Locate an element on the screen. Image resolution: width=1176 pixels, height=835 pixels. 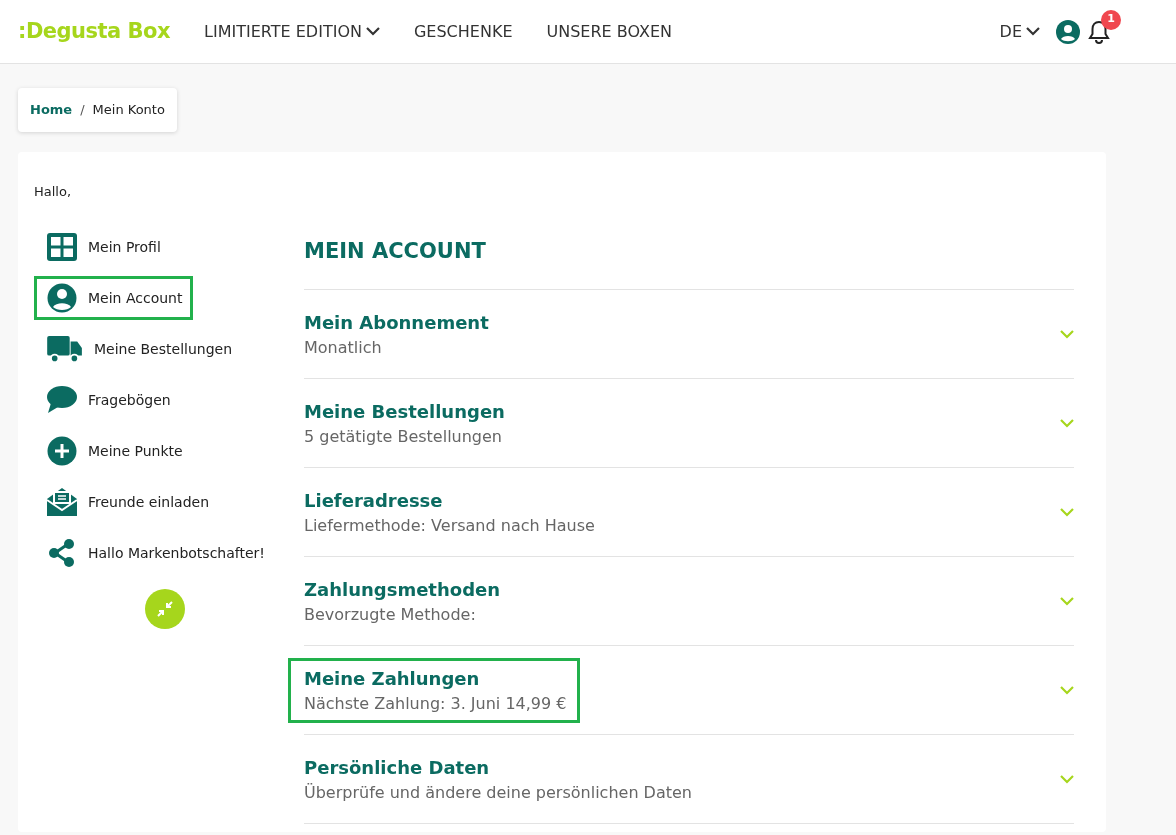
section-heading: MEIN ACCOUNT is located at coordinates (395, 251).